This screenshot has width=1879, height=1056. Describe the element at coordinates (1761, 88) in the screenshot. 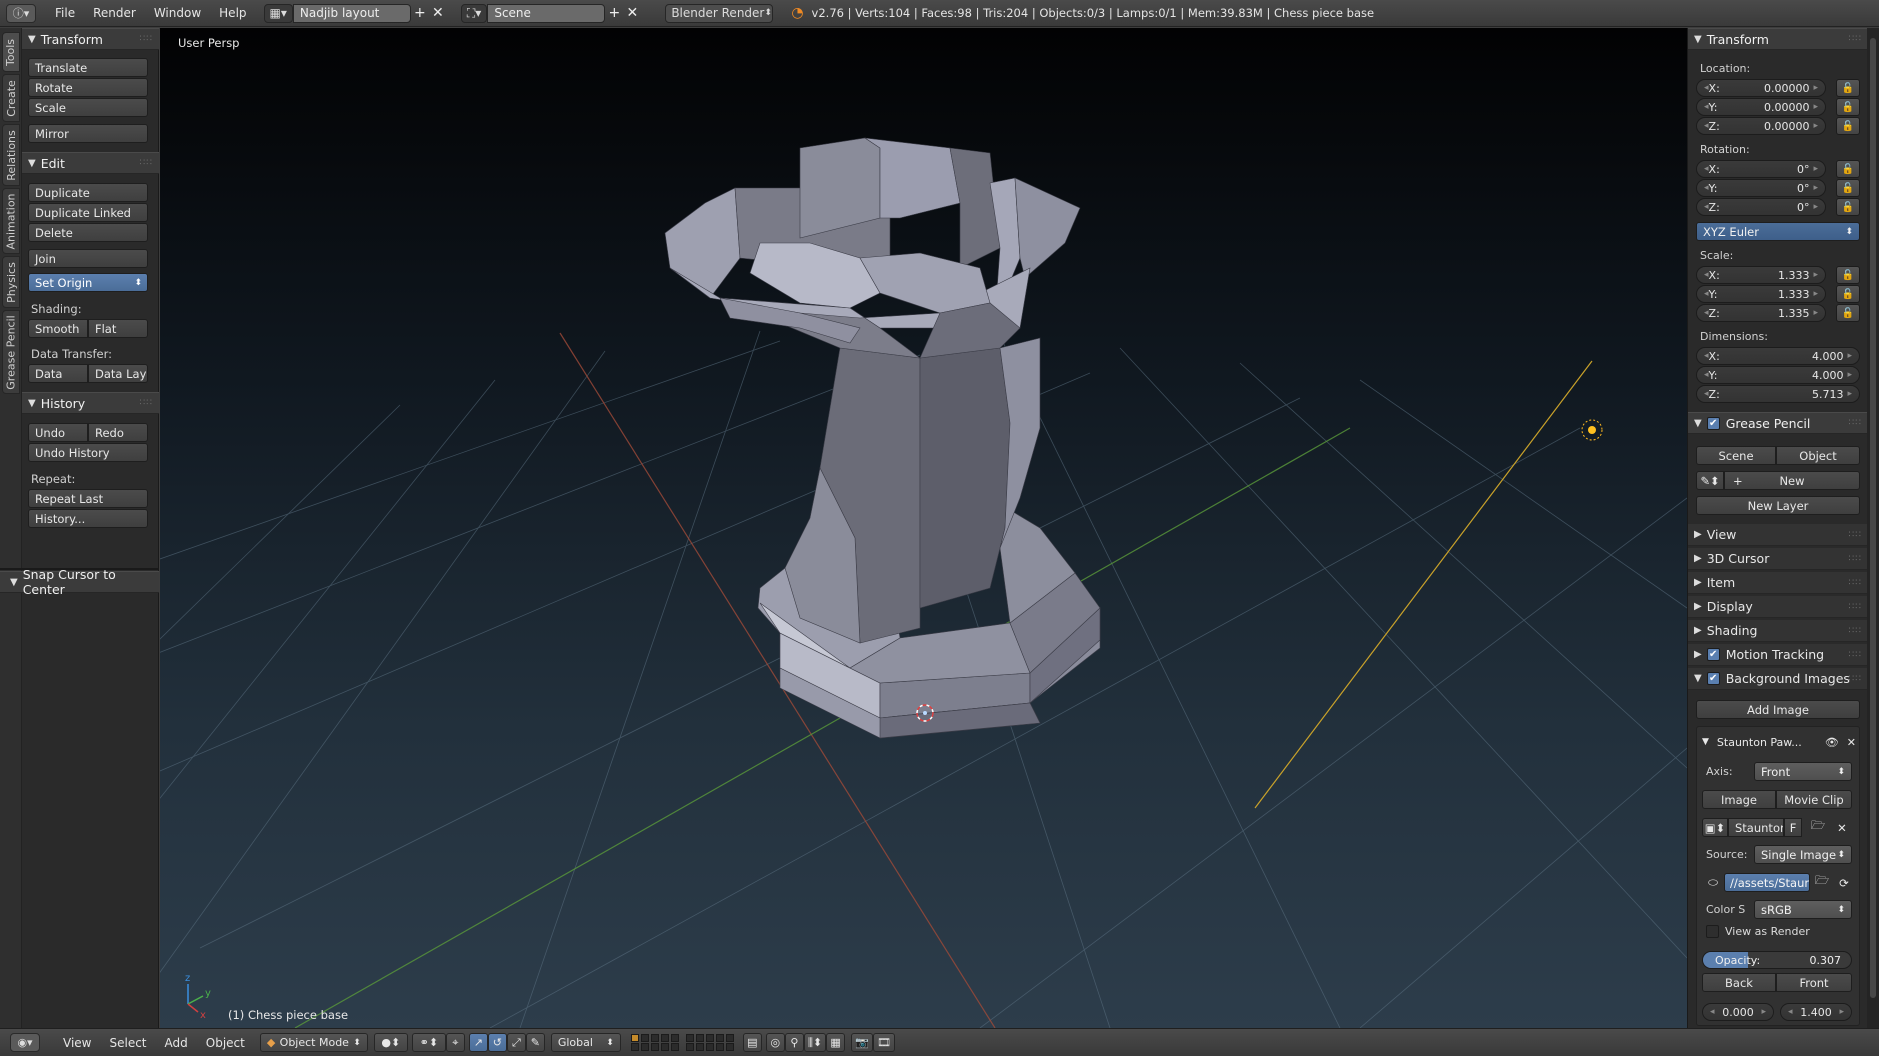

I see `location-x-field: ◂ X: 0.00000 ▸` at that location.